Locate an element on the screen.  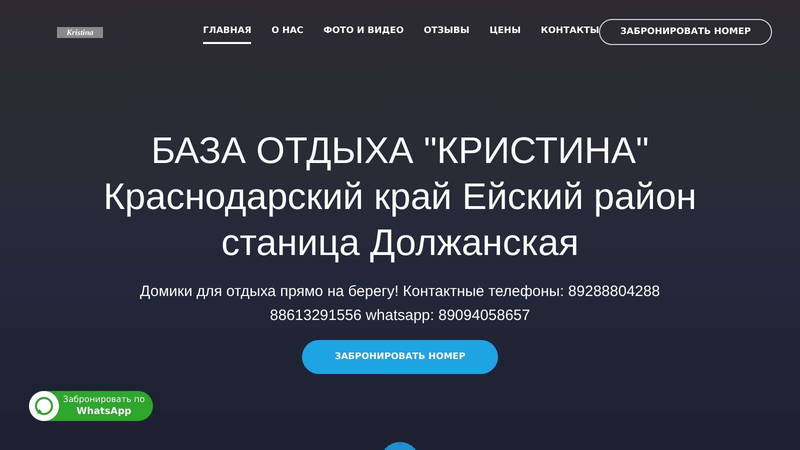
hero-title-line: БАЗА ОТДЫХА "КРИСТИНА" is located at coordinates (400, 151).